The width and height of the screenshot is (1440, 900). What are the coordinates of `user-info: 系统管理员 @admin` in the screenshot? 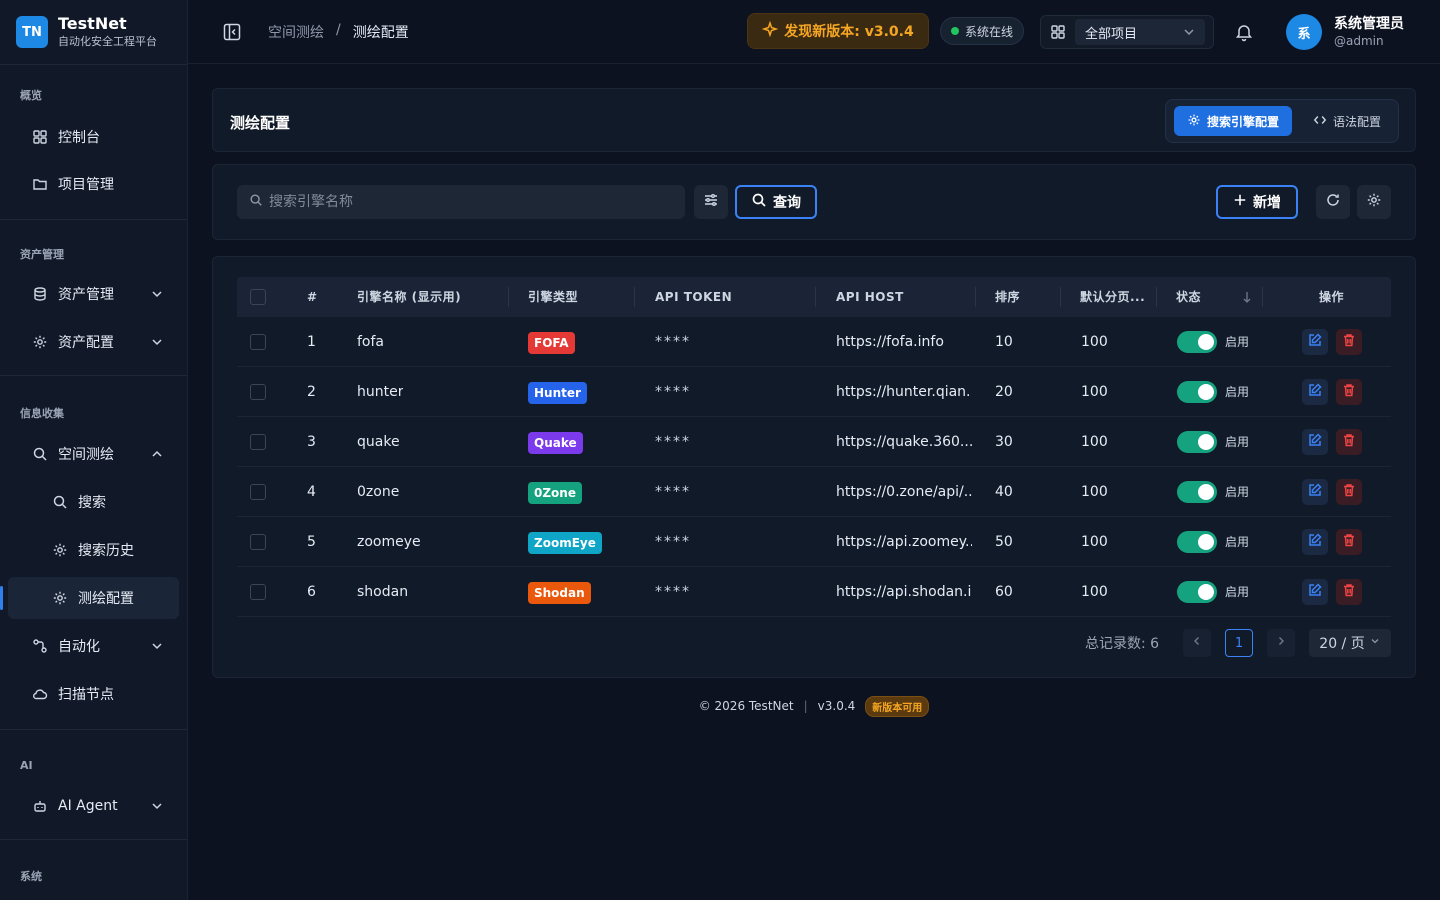 It's located at (1369, 32).